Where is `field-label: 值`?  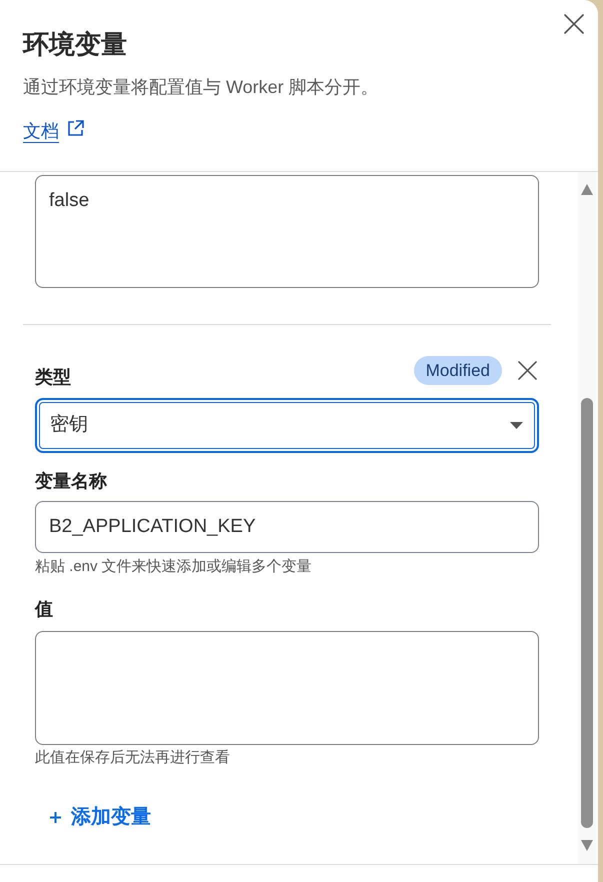
field-label: 值 is located at coordinates (44, 609).